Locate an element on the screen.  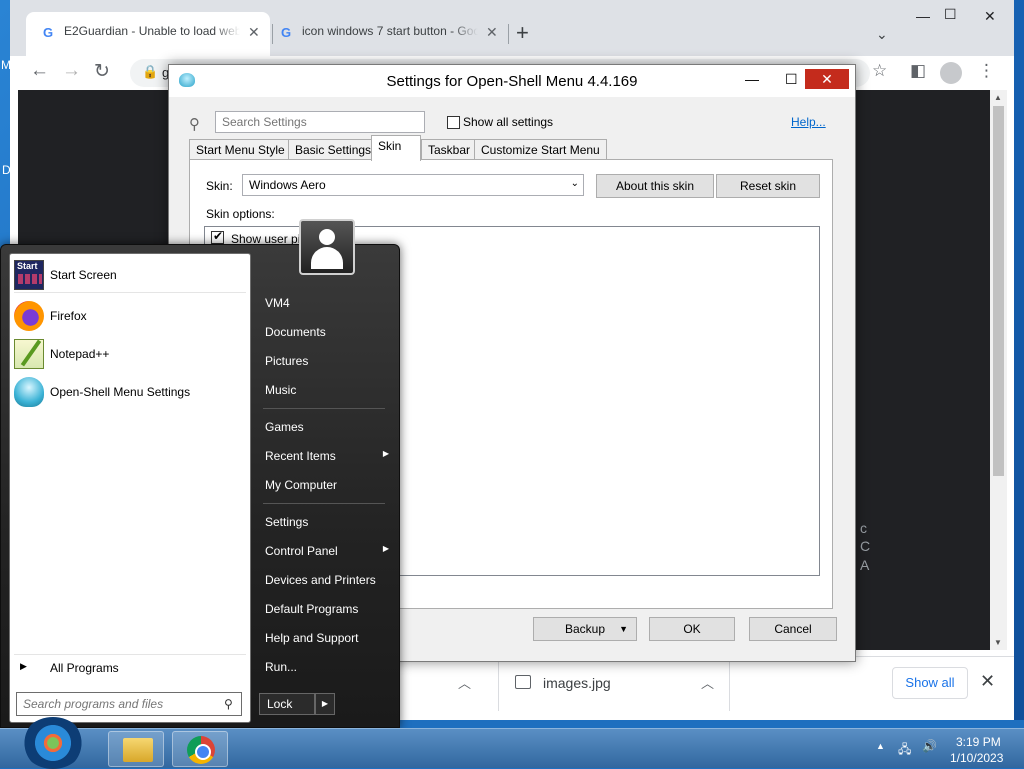
skin-dropdown-value: Windows Aero is located at coordinates (287, 185).